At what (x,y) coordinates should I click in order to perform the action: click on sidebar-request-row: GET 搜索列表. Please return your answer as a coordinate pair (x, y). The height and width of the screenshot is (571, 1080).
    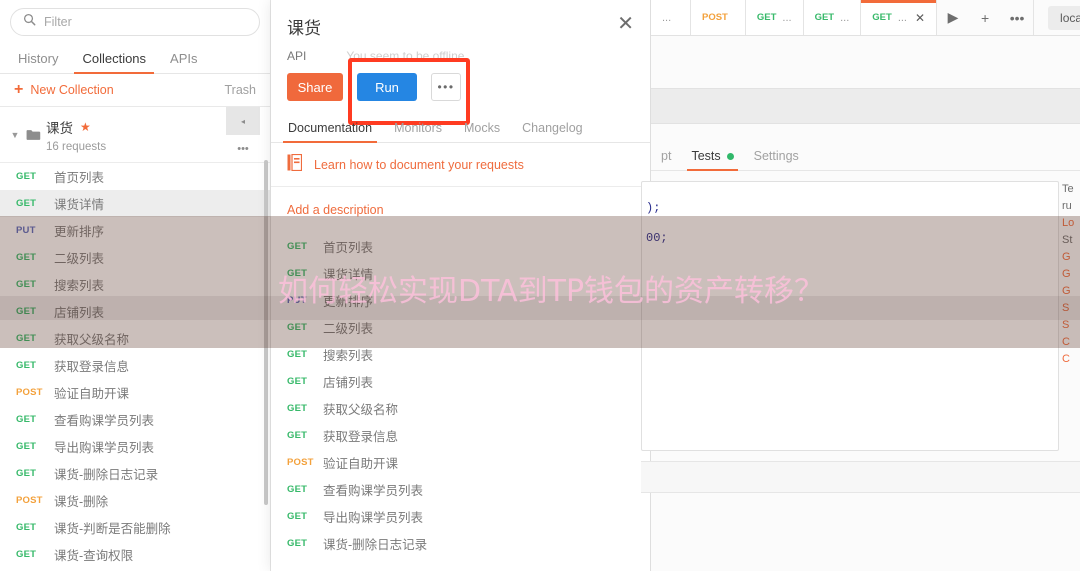
    Looking at the image, I should click on (135, 284).